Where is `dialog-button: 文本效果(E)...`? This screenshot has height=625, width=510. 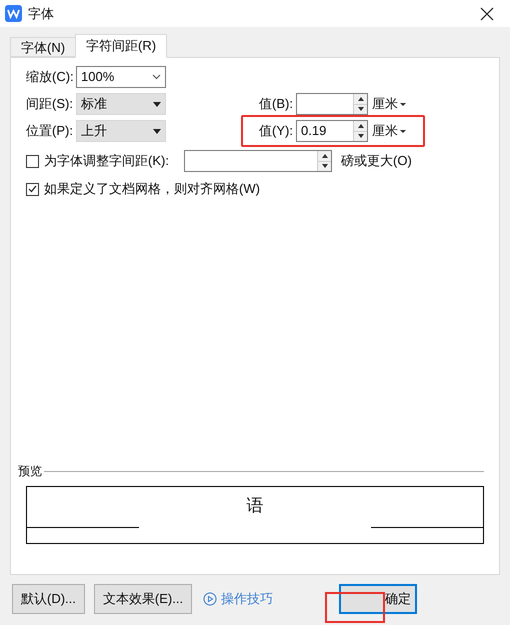 dialog-button: 文本效果(E)... is located at coordinates (143, 599).